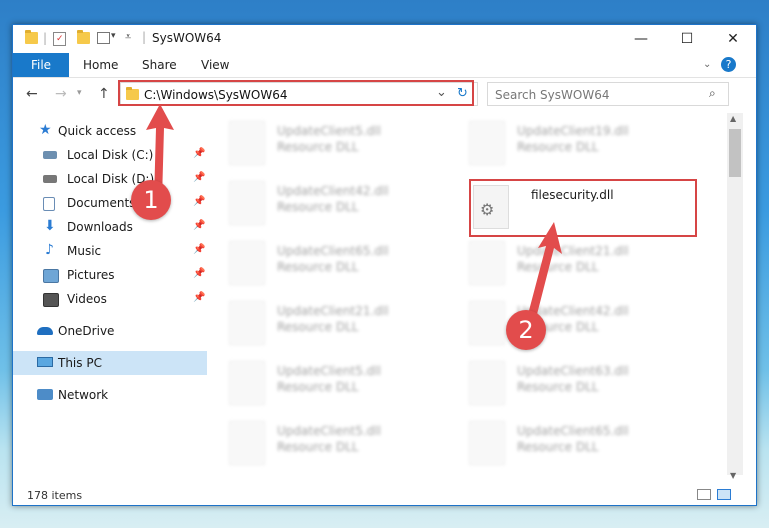 The width and height of the screenshot is (769, 528). Describe the element at coordinates (733, 39) in the screenshot. I see `close-button: ✕` at that location.